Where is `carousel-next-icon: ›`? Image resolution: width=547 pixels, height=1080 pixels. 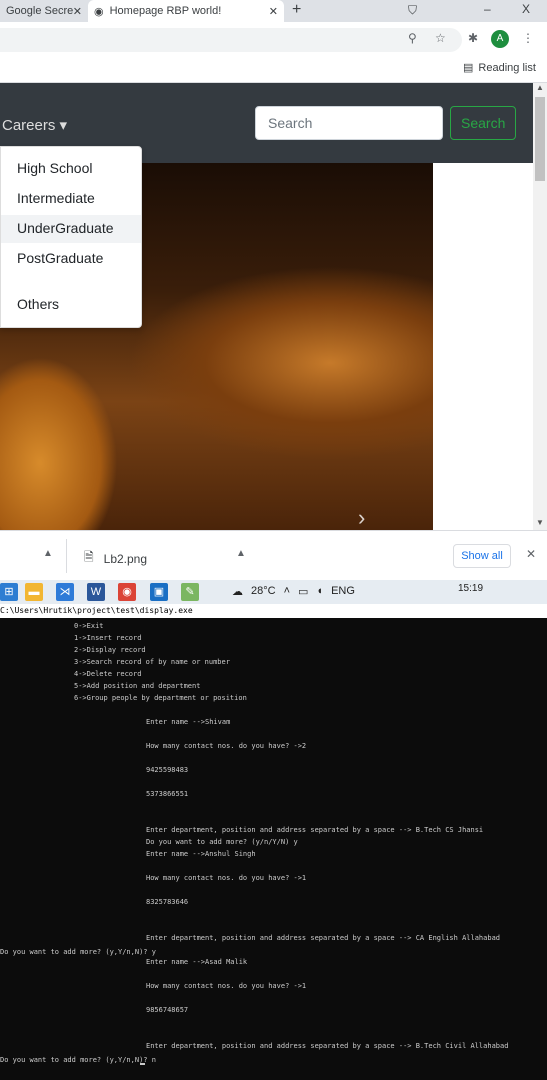 carousel-next-icon: › is located at coordinates (361, 517).